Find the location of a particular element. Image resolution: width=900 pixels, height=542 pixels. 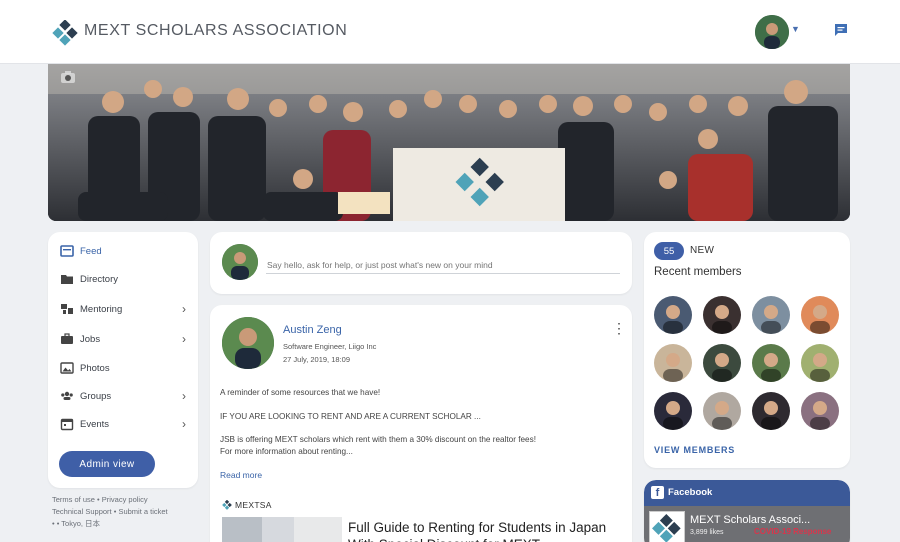

sidebar-item-label: Feed is located at coordinates (91, 251).